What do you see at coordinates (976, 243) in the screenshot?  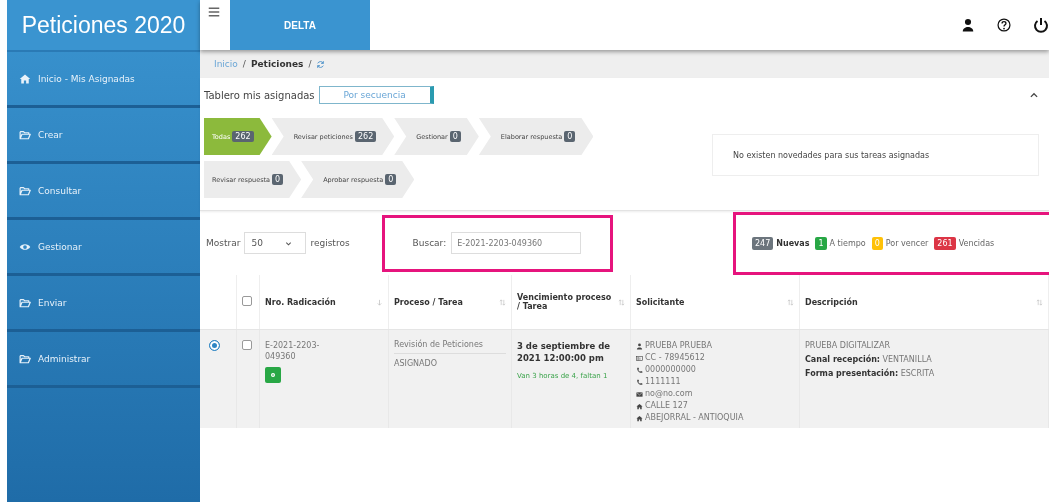 I see `legend-label: Vencidas` at bounding box center [976, 243].